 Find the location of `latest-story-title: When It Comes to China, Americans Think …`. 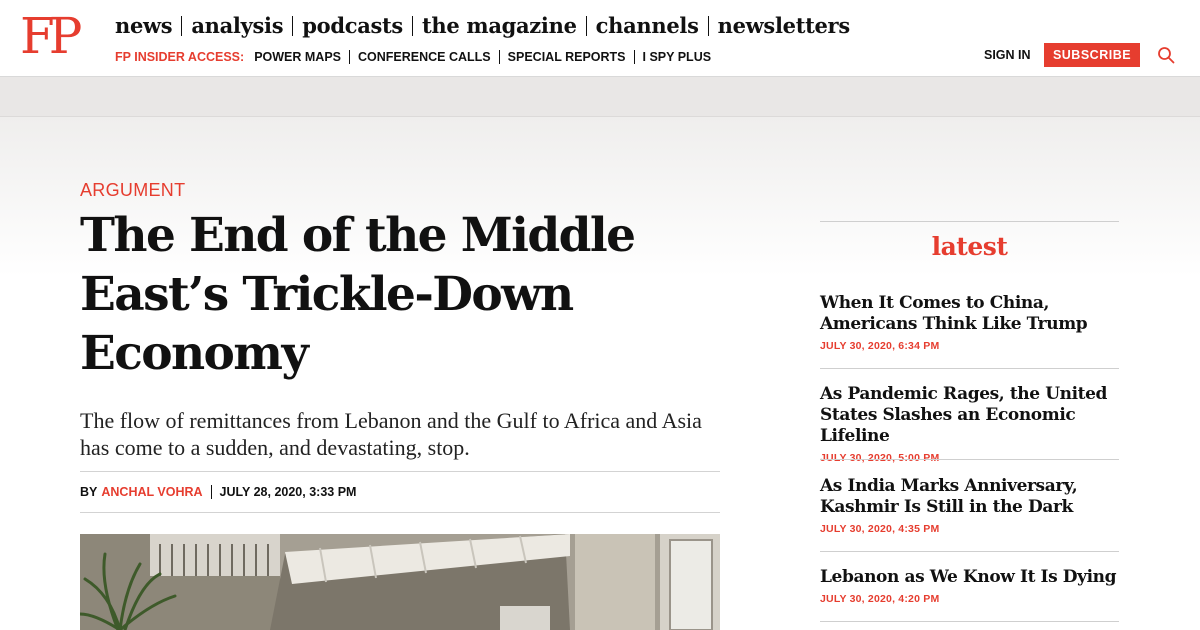

latest-story-title: When It Comes to China, Americans Think … is located at coordinates (970, 314).